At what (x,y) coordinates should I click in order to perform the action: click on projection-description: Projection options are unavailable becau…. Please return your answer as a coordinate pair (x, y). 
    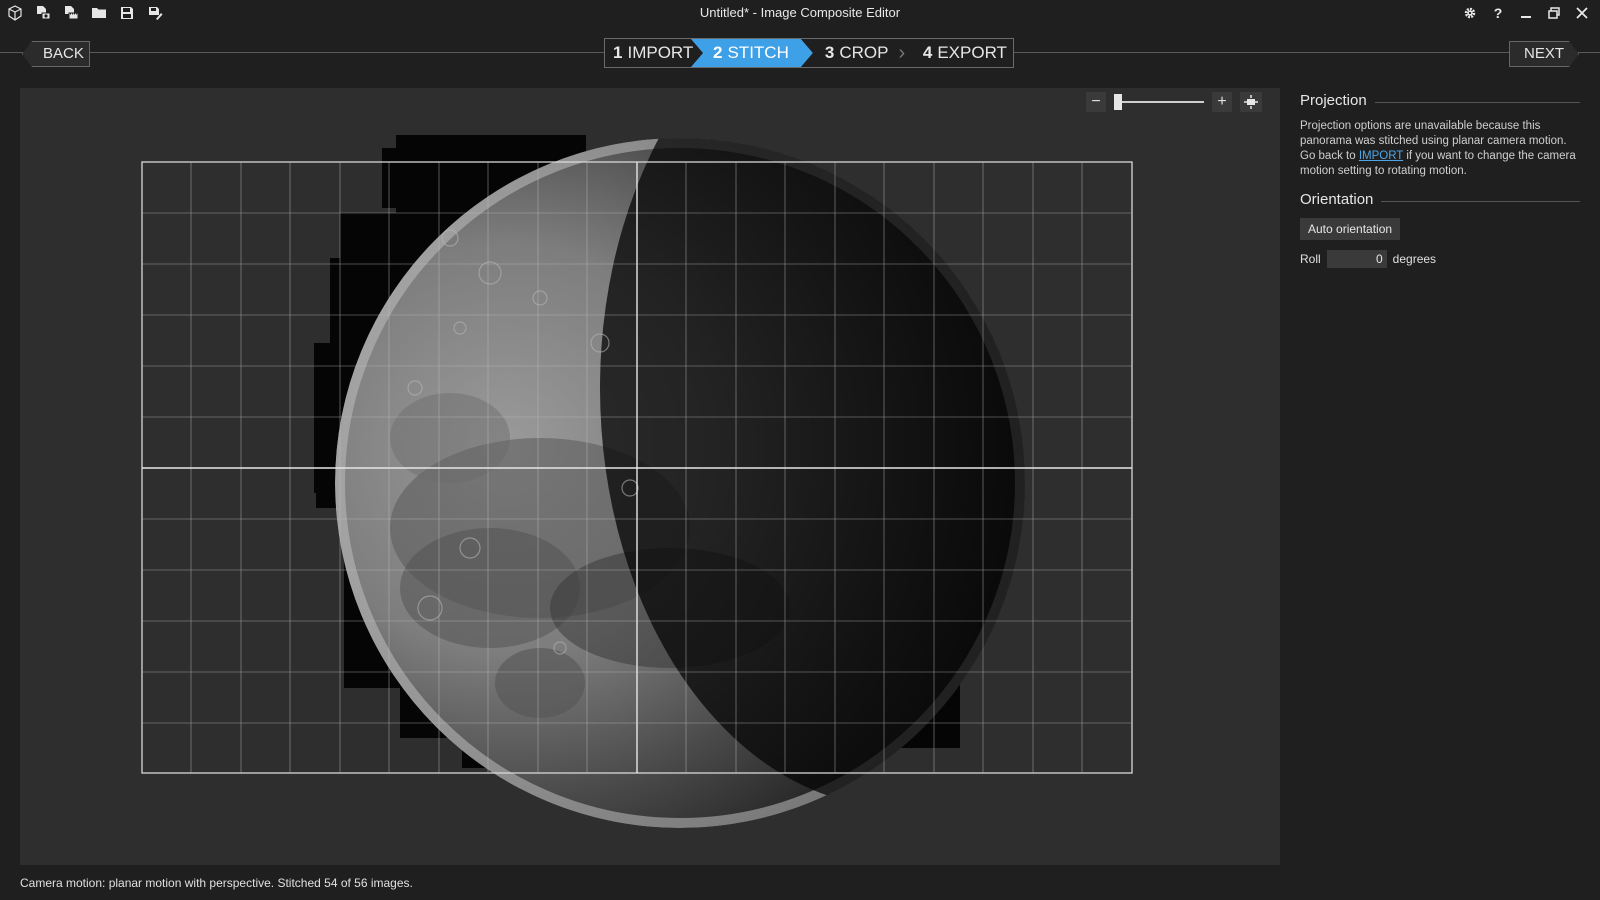
    Looking at the image, I should click on (1440, 149).